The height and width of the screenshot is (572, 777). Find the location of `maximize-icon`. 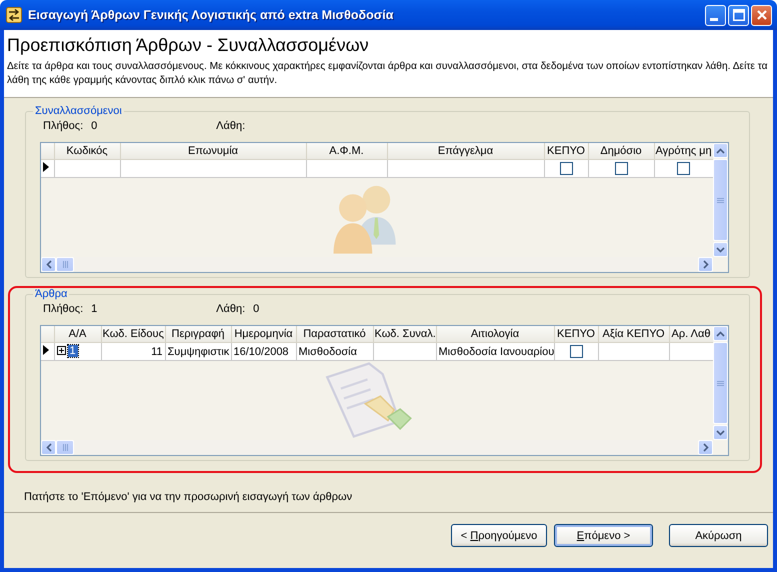

maximize-icon is located at coordinates (738, 15).